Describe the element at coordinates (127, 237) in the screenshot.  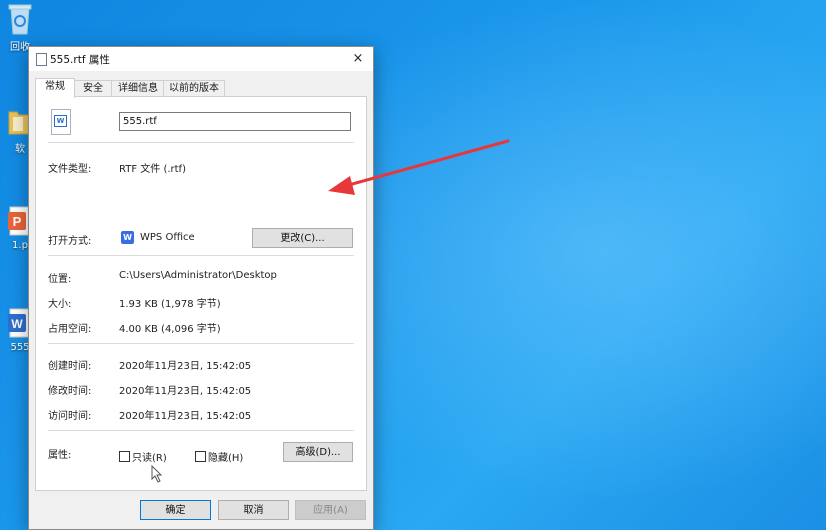
I see `wps-office-icon: W` at that location.